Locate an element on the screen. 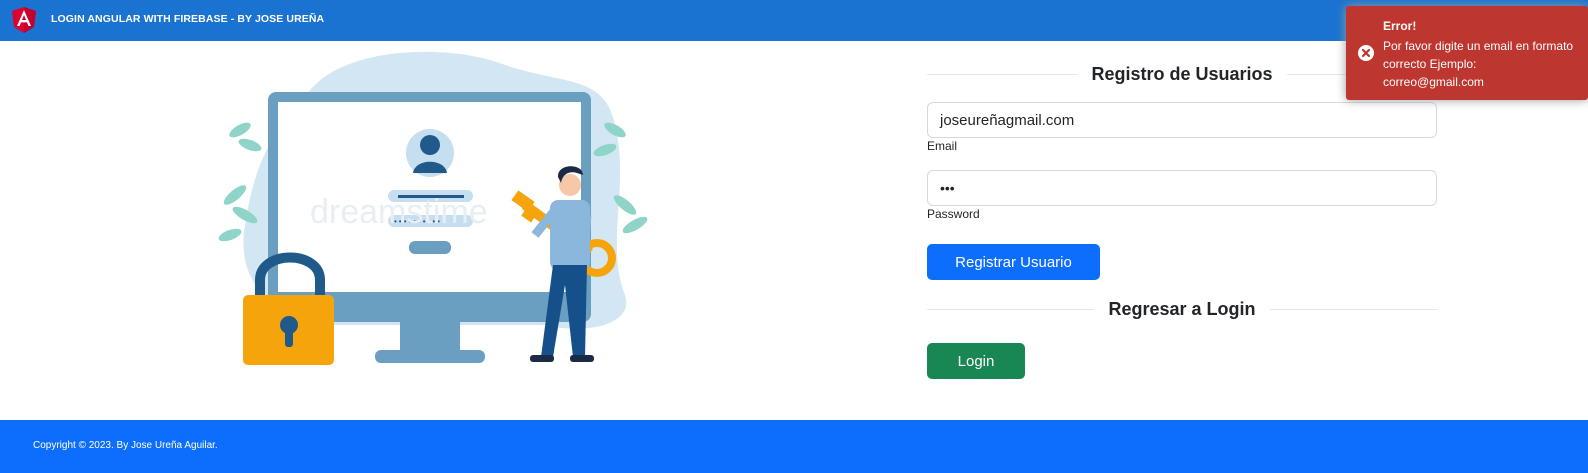  email-label: Email is located at coordinates (942, 146).